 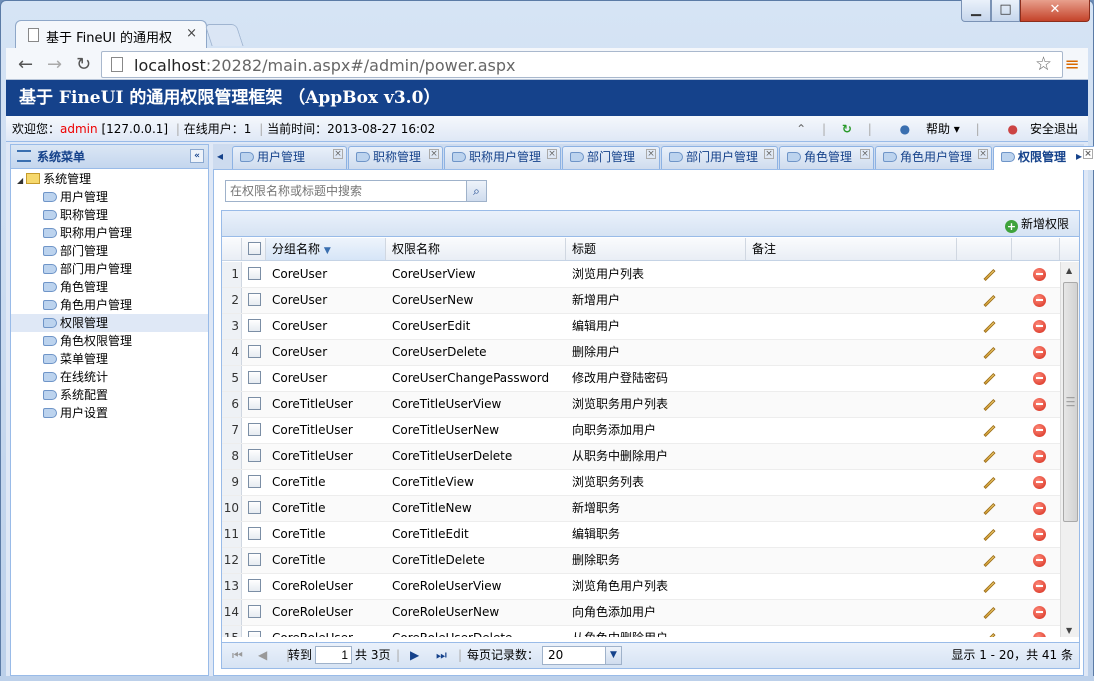 What do you see at coordinates (25, 64) in the screenshot?
I see `back-icon: ←` at bounding box center [25, 64].